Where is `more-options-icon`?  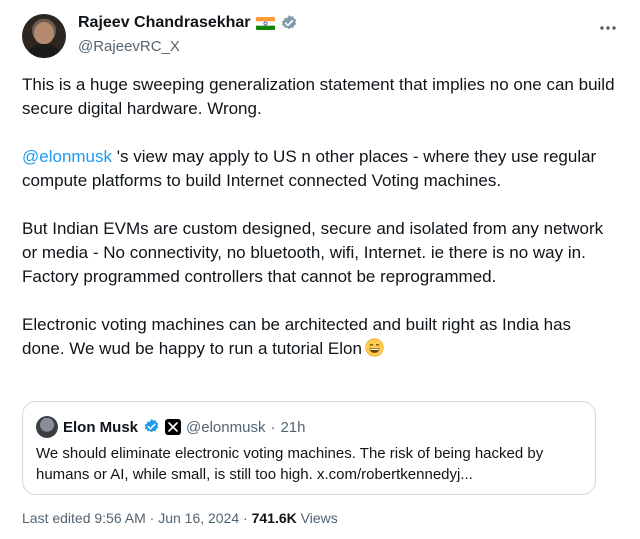
more-options-icon is located at coordinates (608, 30).